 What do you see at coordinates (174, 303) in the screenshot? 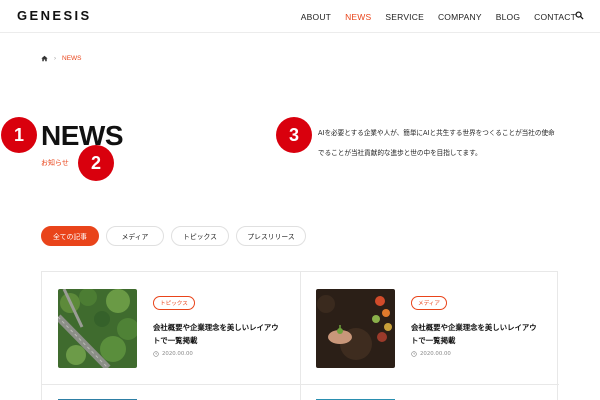
I see `article-tag: トピックス` at bounding box center [174, 303].